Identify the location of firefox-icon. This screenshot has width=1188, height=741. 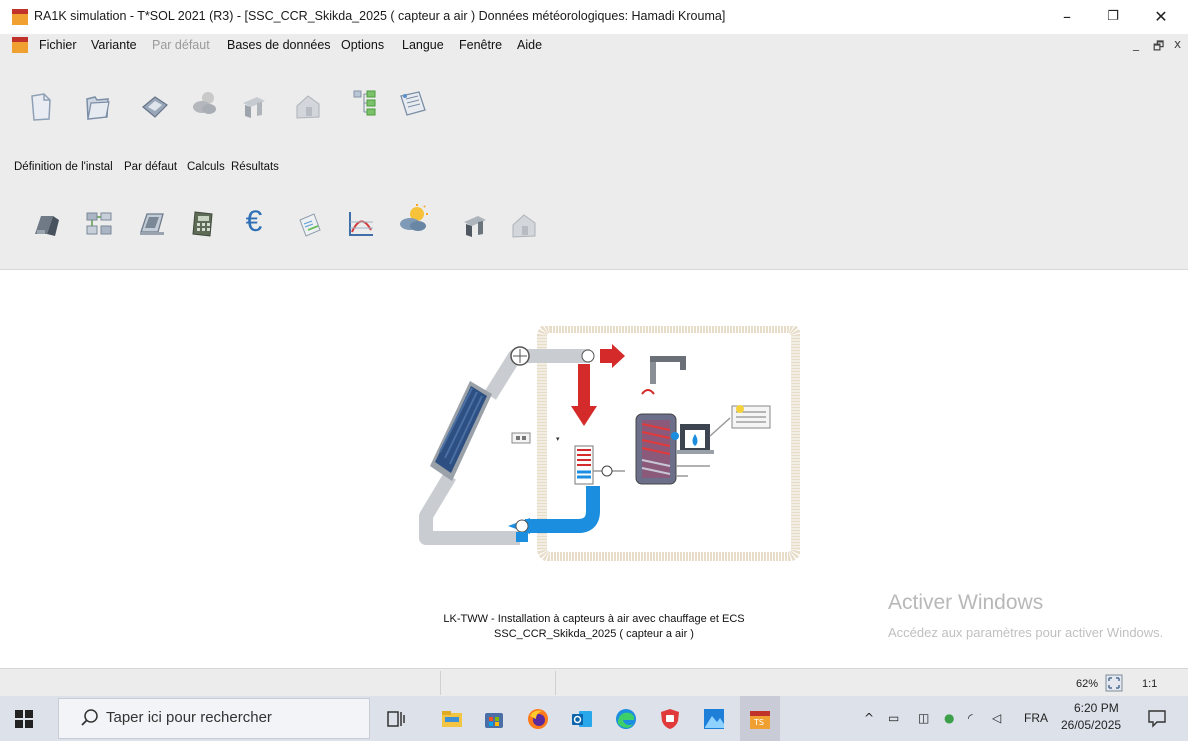
(538, 718).